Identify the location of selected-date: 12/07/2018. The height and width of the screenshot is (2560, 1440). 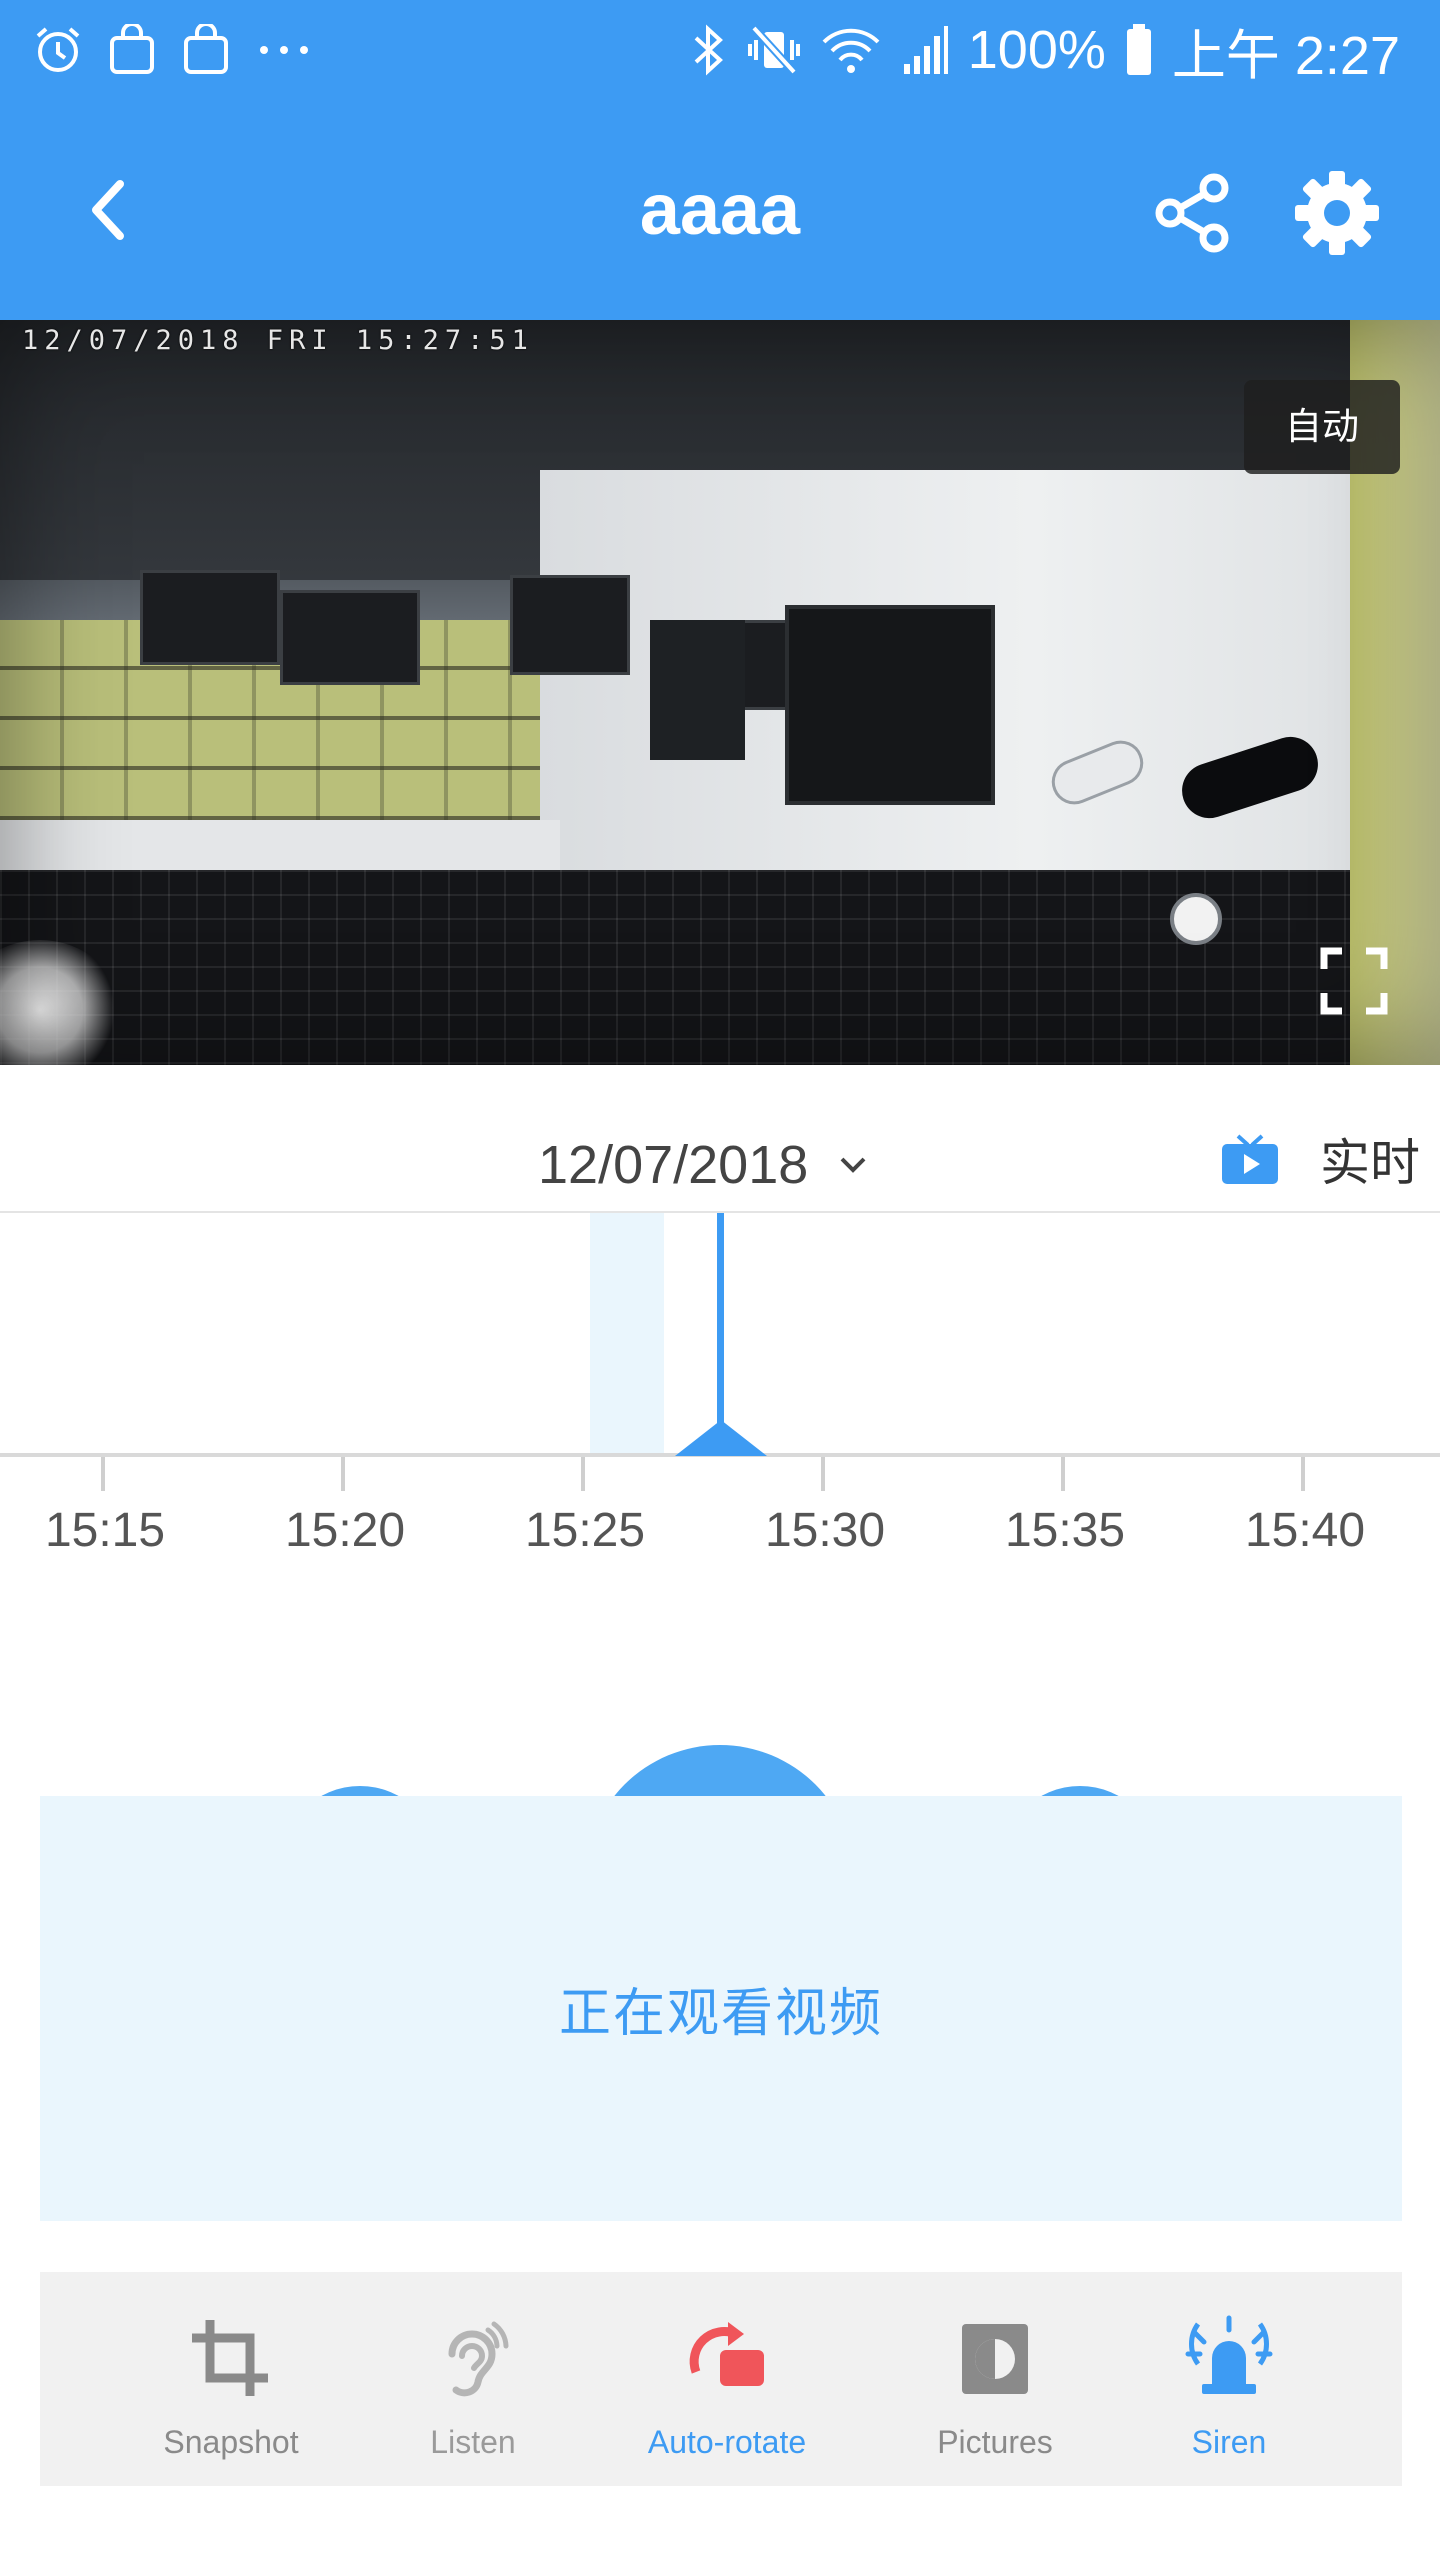
(673, 1165).